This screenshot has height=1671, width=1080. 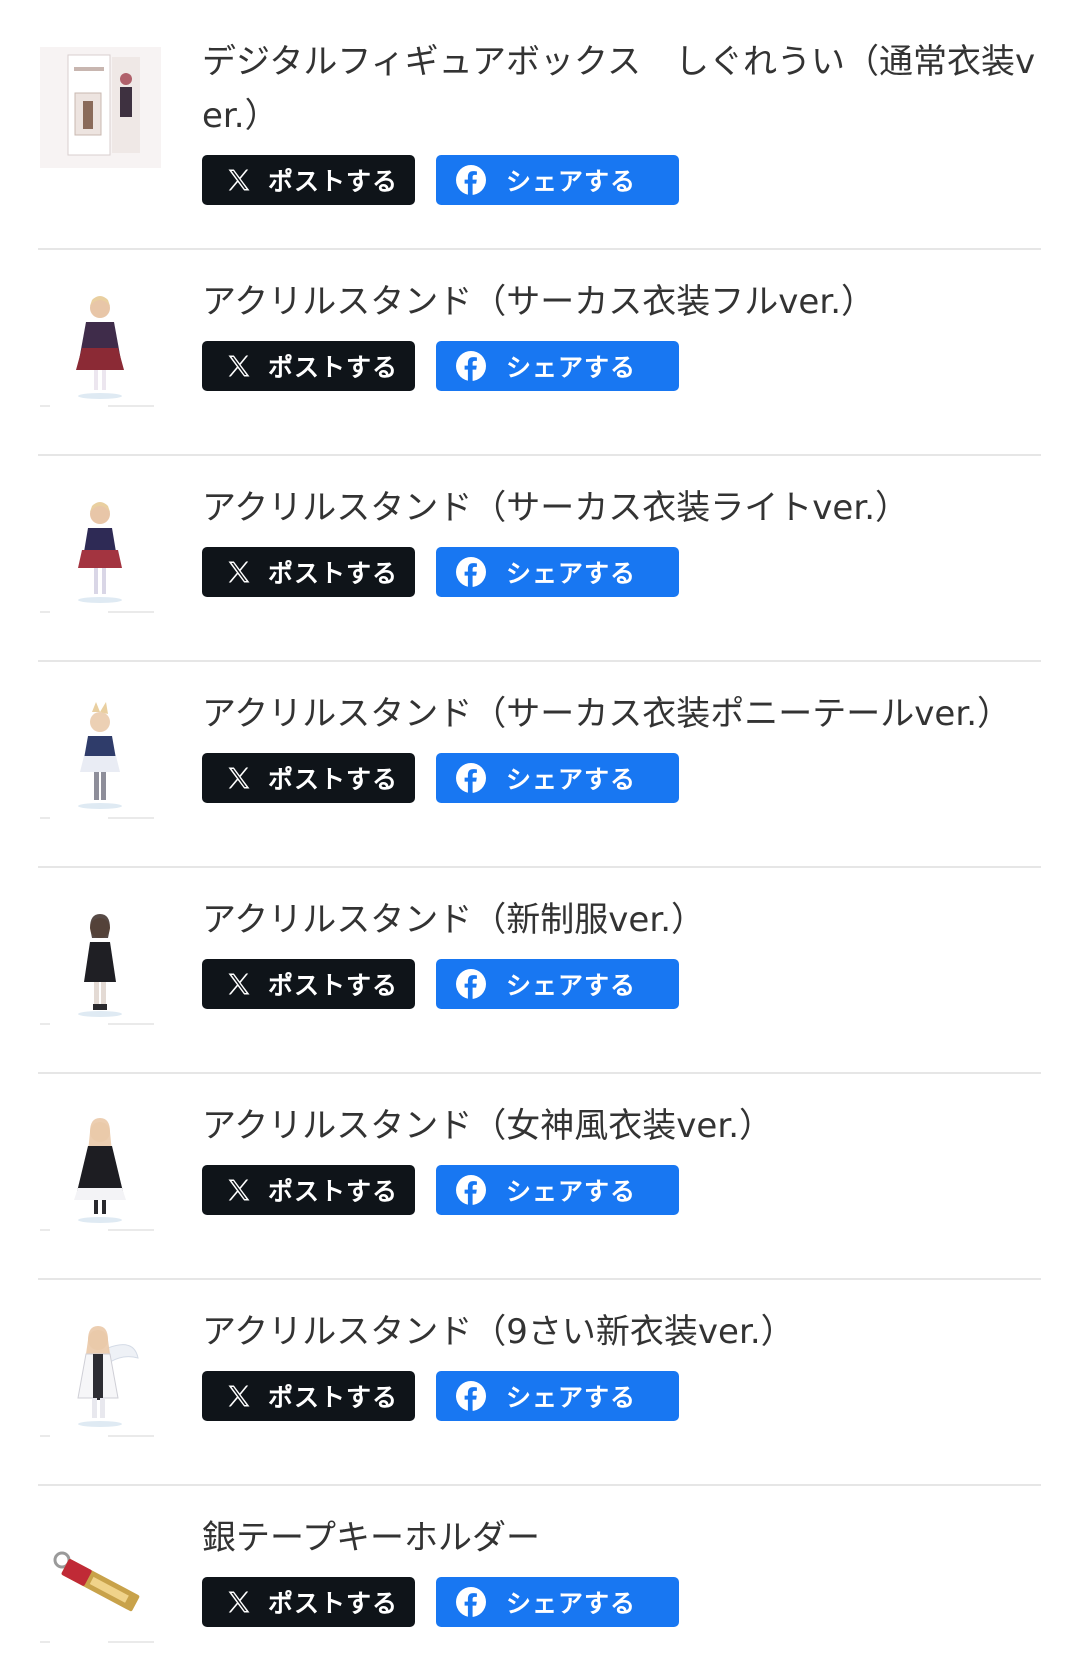 I want to click on list-item: アクリルスタンド（サーカス衣装ライトver.） ポストする シェアする, so click(x=539, y=559).